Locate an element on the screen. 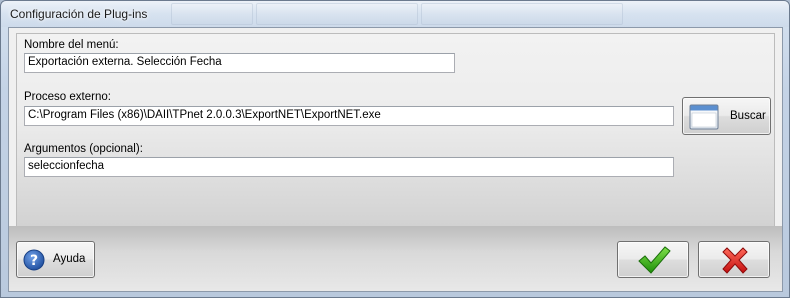 Image resolution: width=790 pixels, height=298 pixels. title-bar: Configuración de Plug-ins is located at coordinates (395, 14).